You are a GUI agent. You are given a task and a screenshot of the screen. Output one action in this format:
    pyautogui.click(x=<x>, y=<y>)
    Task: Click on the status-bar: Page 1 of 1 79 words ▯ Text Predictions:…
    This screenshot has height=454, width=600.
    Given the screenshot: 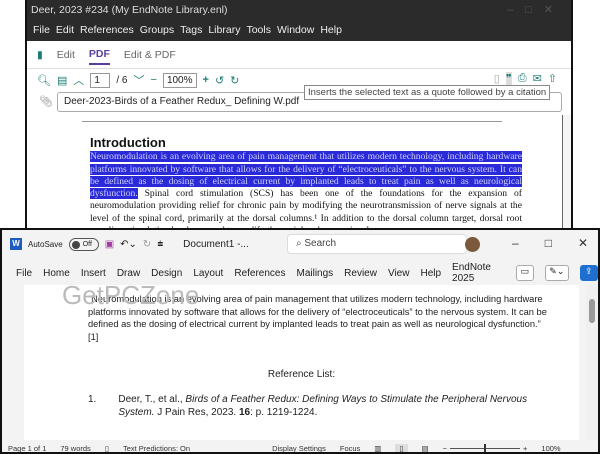 What is the action you would take?
    pyautogui.click(x=300, y=446)
    